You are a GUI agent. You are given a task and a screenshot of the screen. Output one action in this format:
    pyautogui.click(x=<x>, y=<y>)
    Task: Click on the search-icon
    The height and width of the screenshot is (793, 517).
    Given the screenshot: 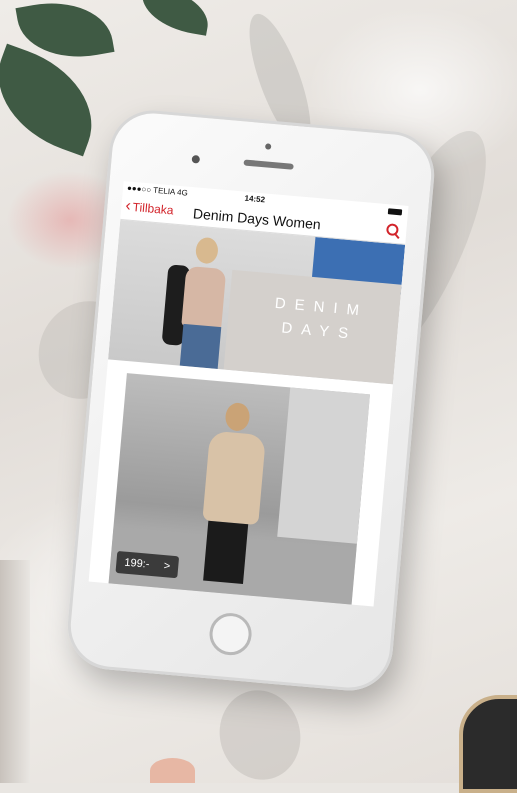 What is the action you would take?
    pyautogui.click(x=392, y=230)
    